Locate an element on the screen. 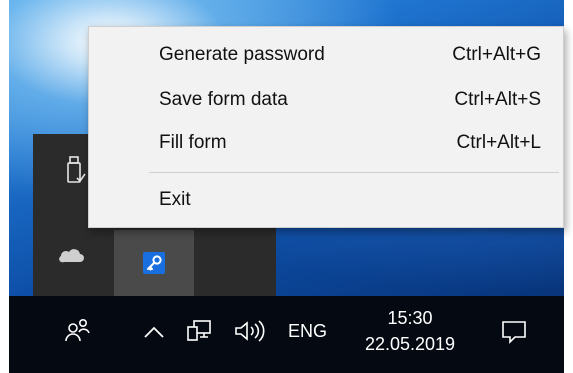 This screenshot has height=373, width=573. menu-item-shortcut: Ctrl+Alt+S is located at coordinates (497, 99).